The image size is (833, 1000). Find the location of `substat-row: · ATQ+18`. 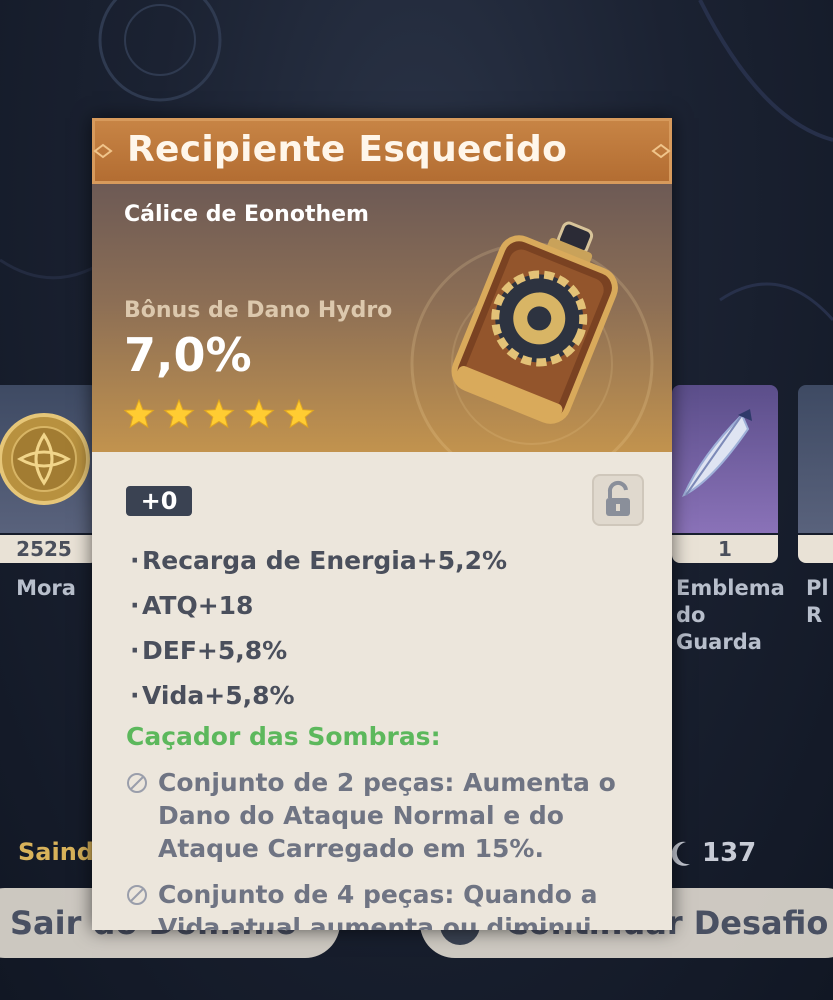

substat-row: · ATQ+18 is located at coordinates (191, 605).